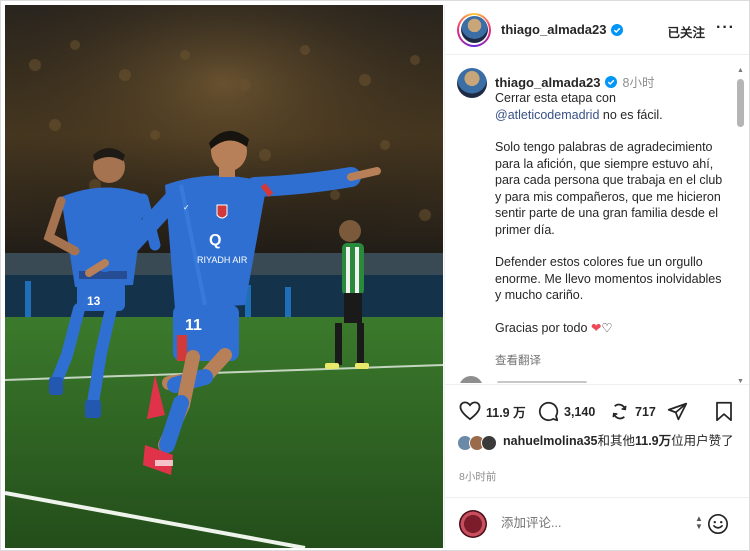  What do you see at coordinates (547, 115) in the screenshot?
I see `mention-link: @atleticodemadrid` at bounding box center [547, 115].